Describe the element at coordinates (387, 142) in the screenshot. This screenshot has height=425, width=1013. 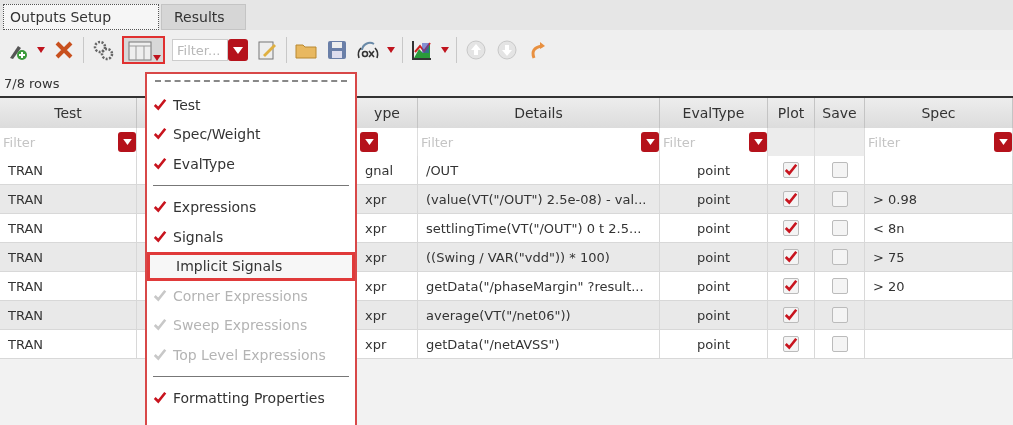
I see `column-filter-field` at that location.